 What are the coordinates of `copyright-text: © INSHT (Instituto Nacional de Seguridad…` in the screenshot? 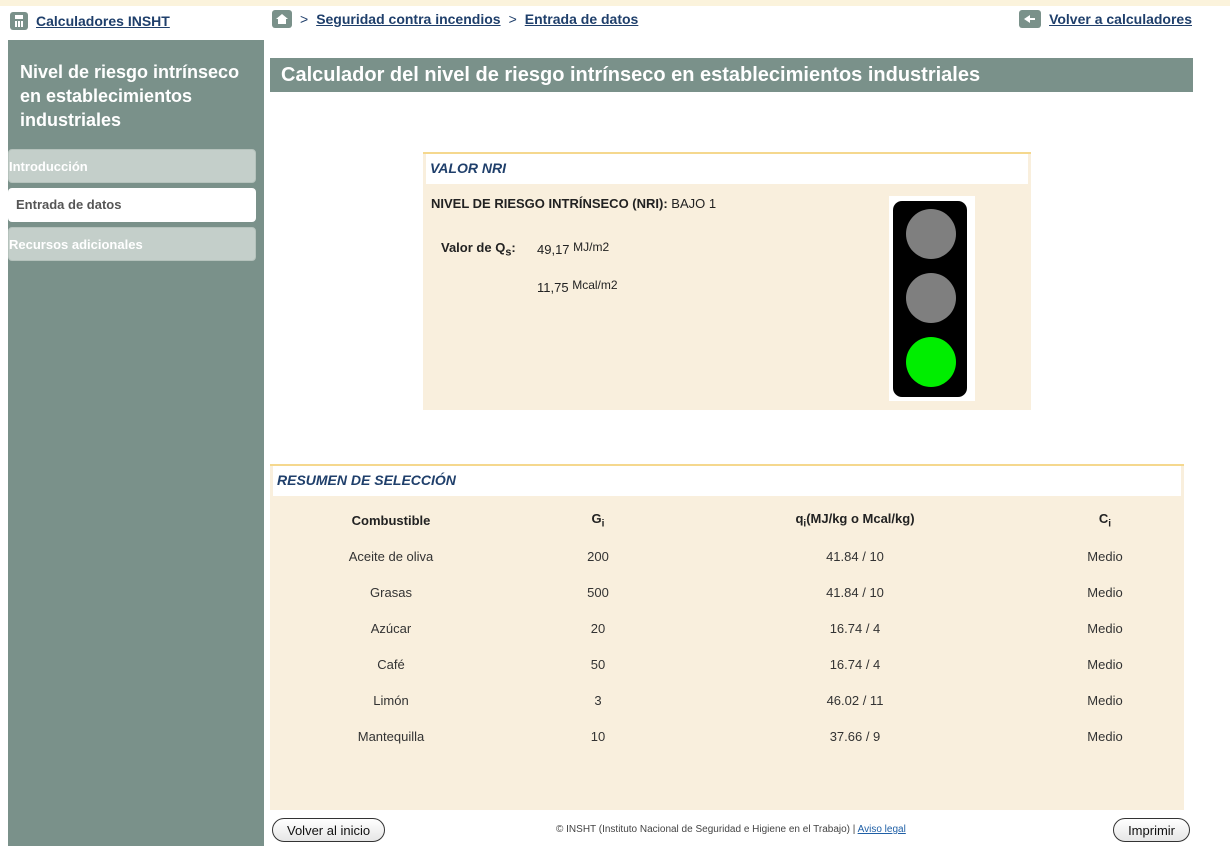 It's located at (706, 829).